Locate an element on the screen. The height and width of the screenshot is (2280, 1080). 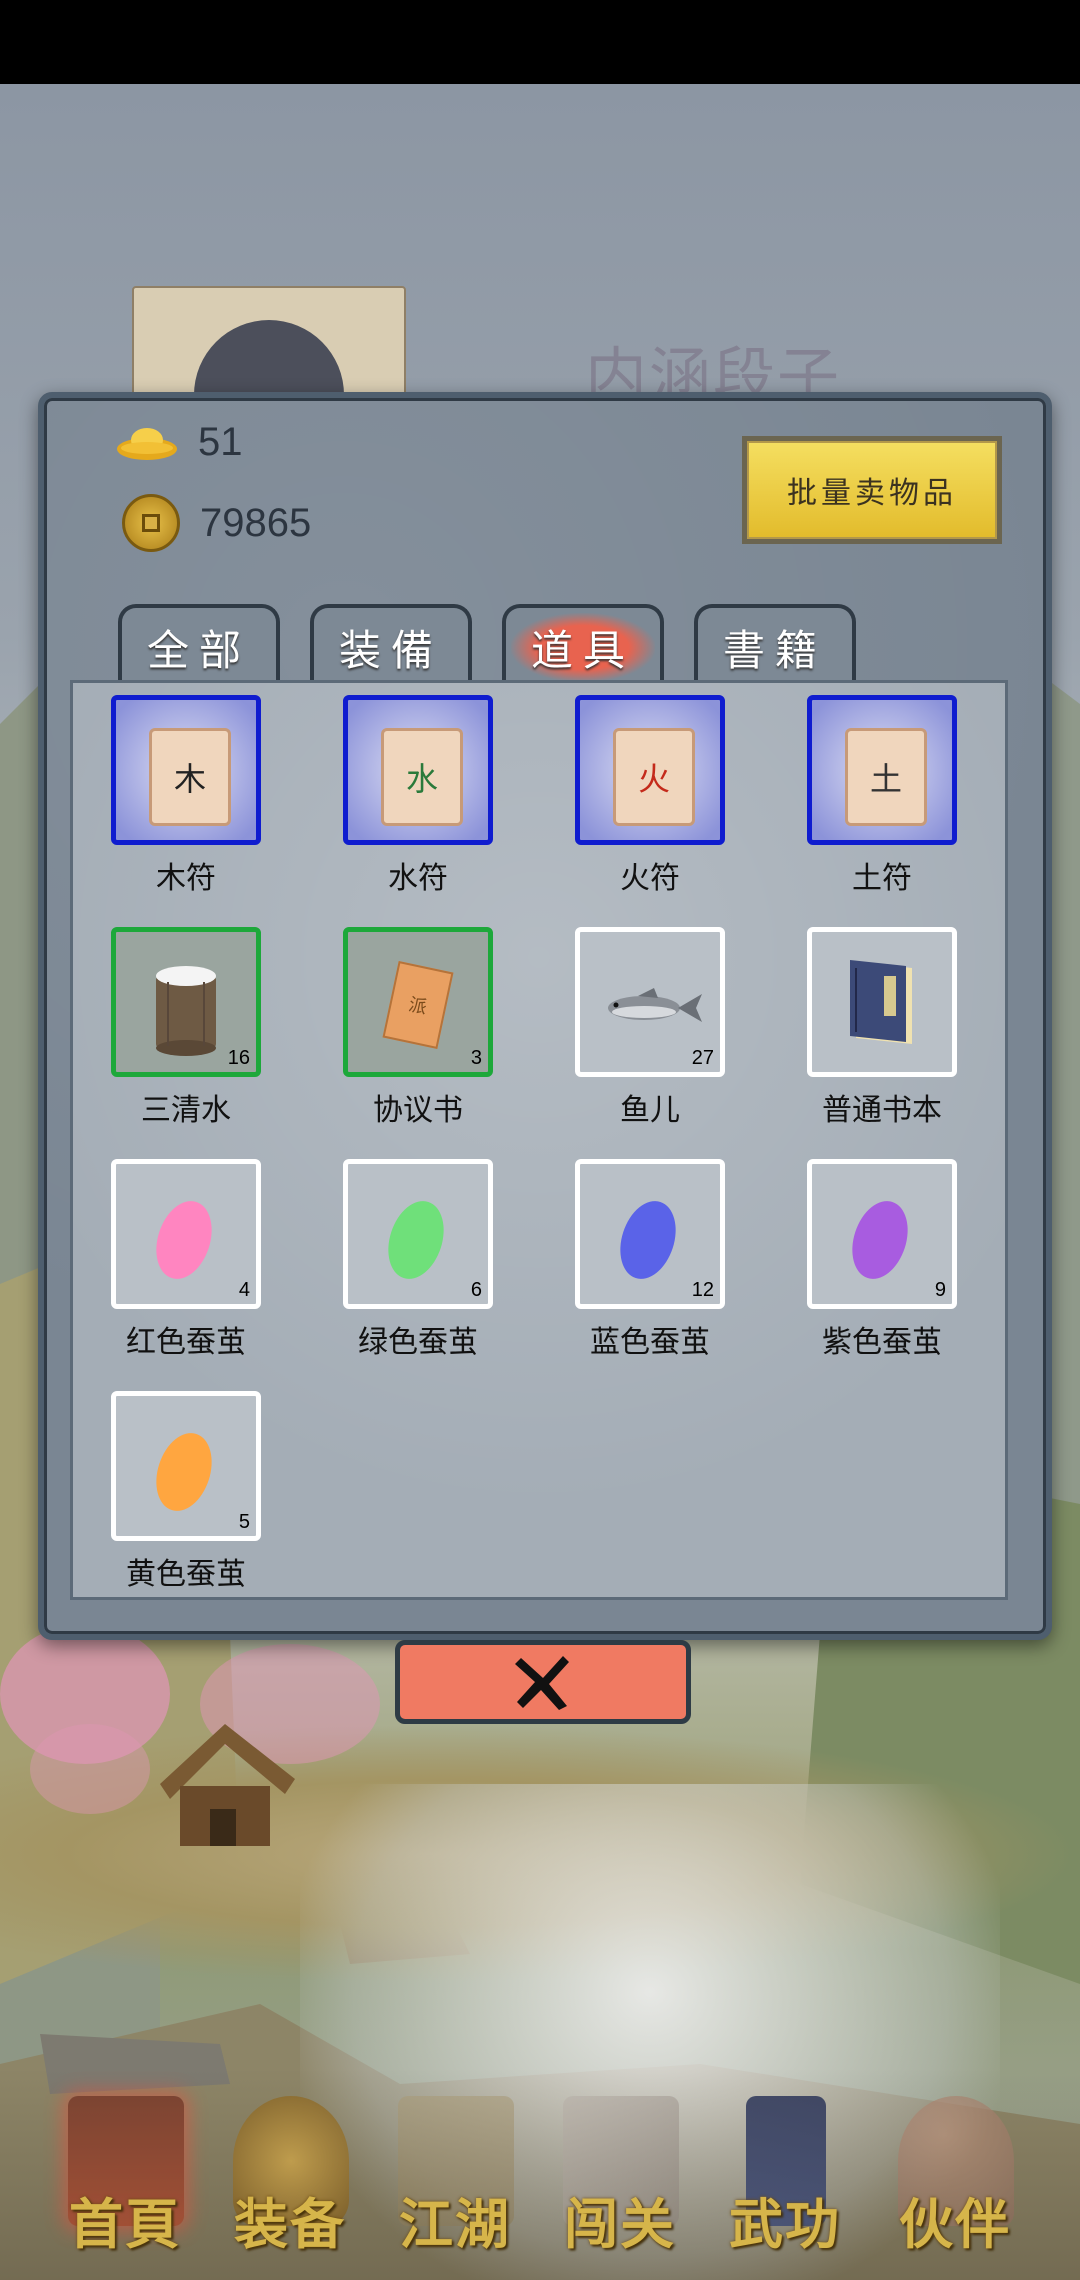
close-button is located at coordinates (543, 1682).